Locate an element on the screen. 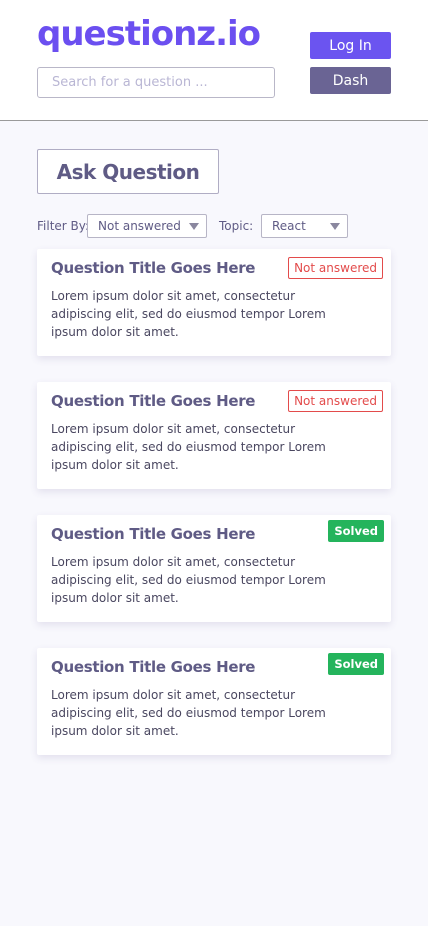 The image size is (428, 926). search-input is located at coordinates (156, 82).